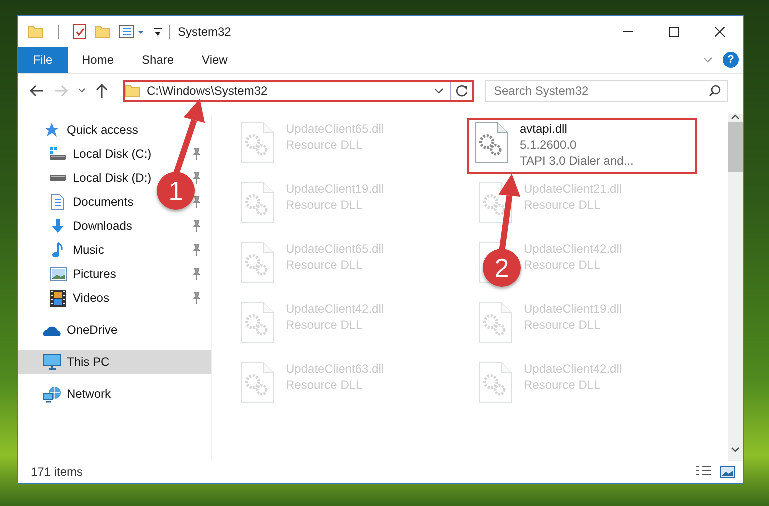 The width and height of the screenshot is (769, 506). What do you see at coordinates (735, 287) in the screenshot?
I see `scrollbar` at bounding box center [735, 287].